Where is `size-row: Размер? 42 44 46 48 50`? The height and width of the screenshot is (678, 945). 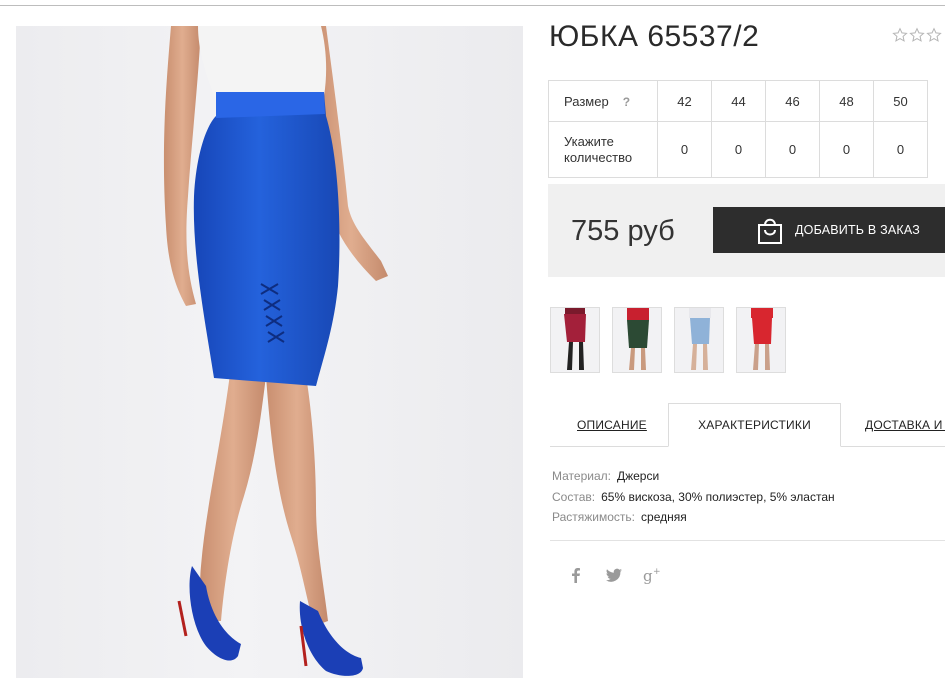
size-row: Размер? 42 44 46 48 50 is located at coordinates (738, 101).